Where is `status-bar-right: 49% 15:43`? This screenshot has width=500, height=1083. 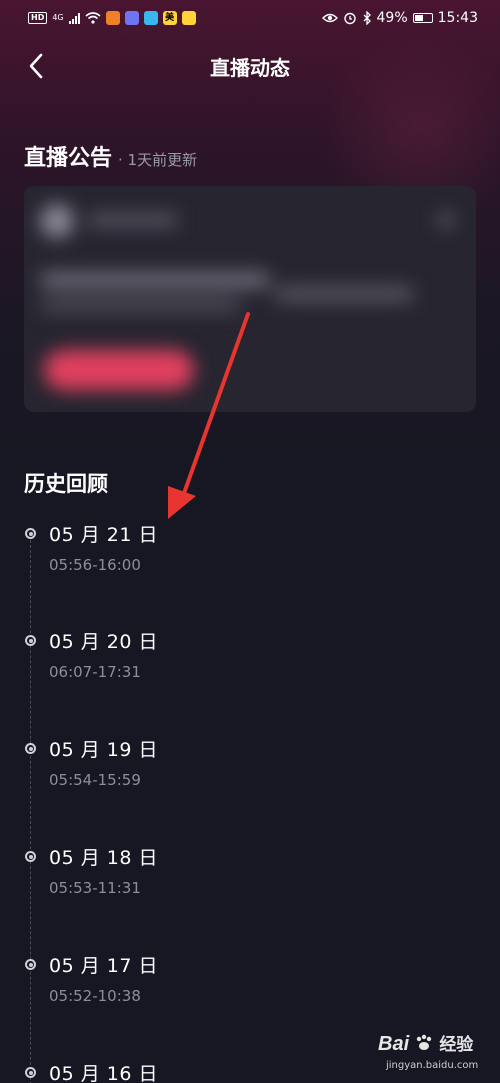
status-bar-right: 49% 15:43 is located at coordinates (399, 18).